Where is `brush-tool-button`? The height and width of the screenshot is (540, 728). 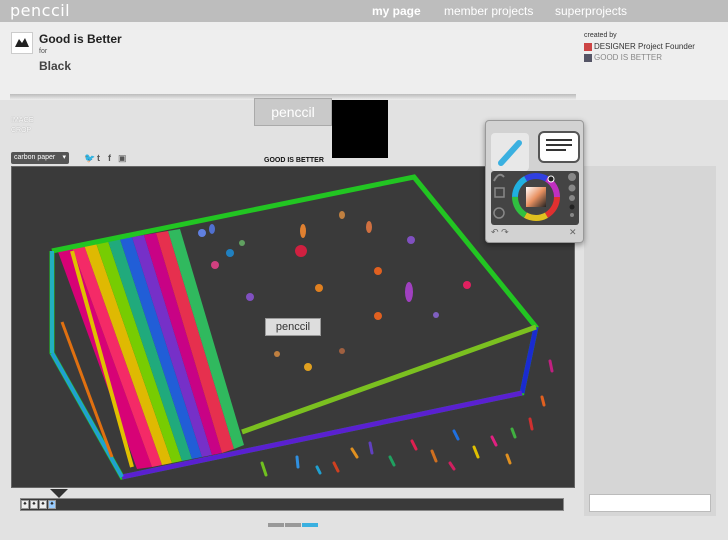 brush-tool-button is located at coordinates (510, 152).